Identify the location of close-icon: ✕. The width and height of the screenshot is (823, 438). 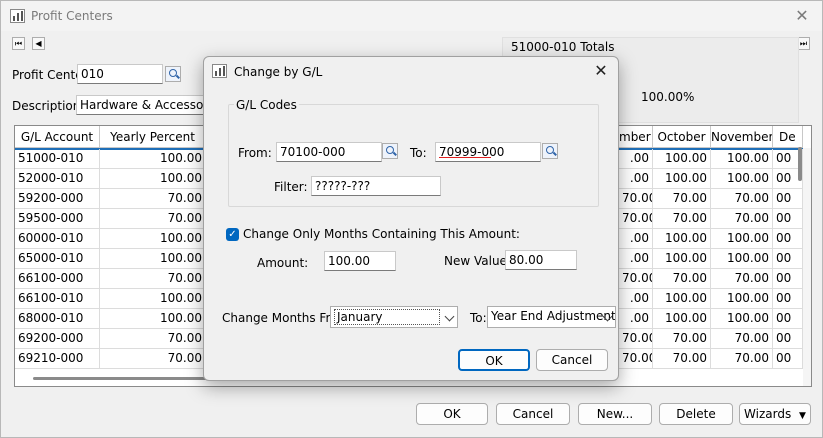
(802, 16).